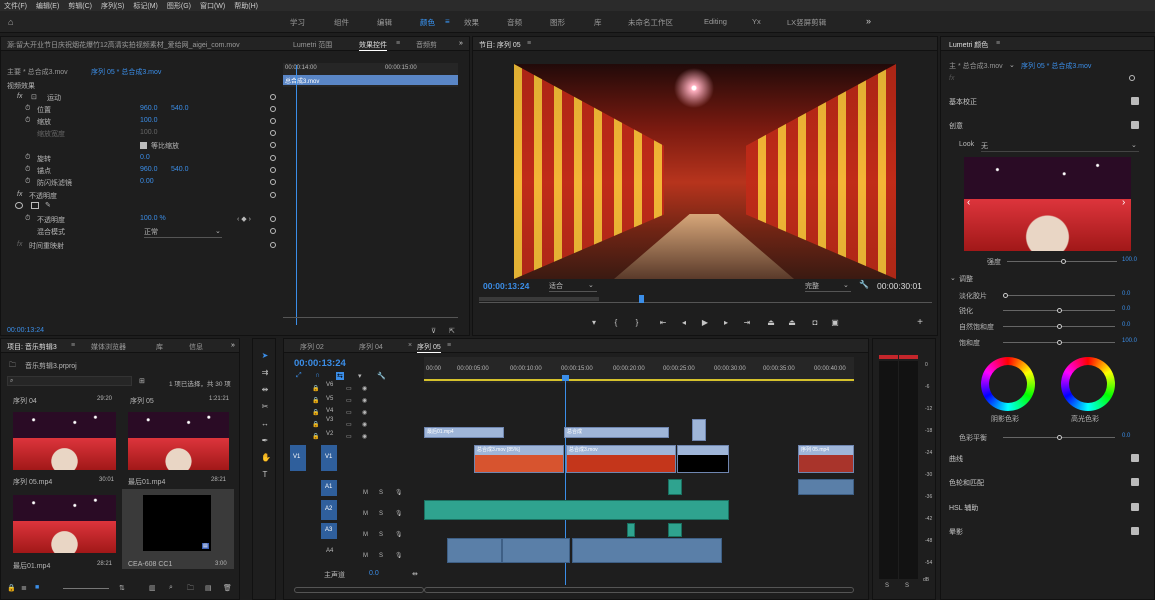  I want to click on lumetri-menu-icon: ≡, so click(998, 43).